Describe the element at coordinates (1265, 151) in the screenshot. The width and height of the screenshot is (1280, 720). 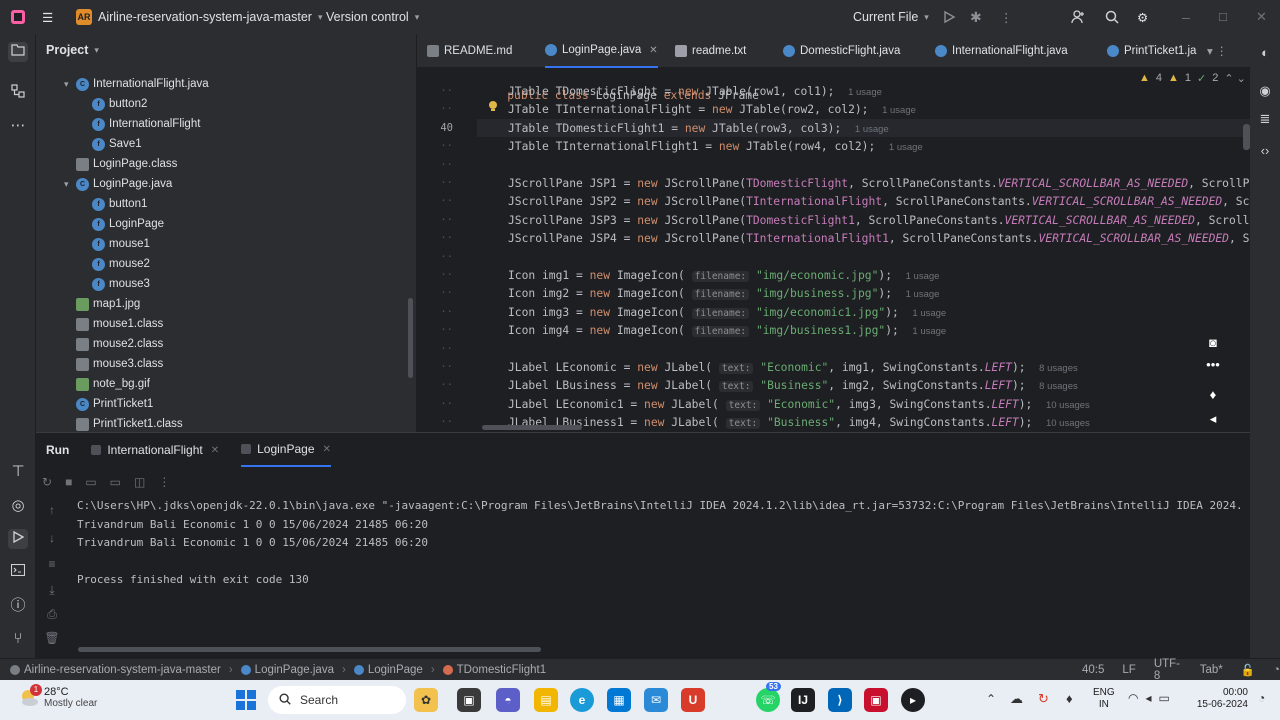
I see `code-with-me-icon: ‹›` at that location.